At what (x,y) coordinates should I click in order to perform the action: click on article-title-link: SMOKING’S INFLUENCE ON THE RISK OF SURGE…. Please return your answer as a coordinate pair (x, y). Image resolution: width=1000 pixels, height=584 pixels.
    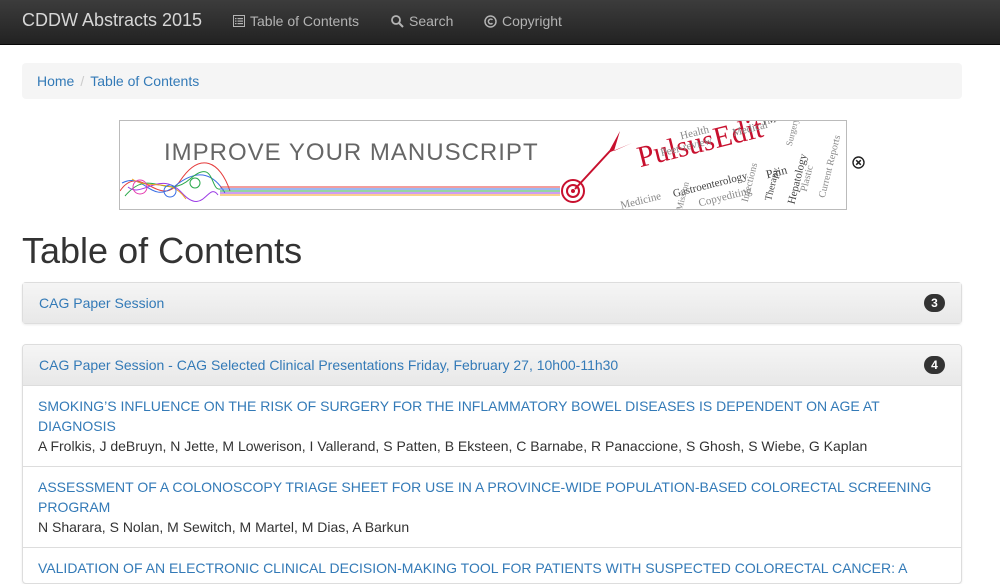
    Looking at the image, I should click on (492, 416).